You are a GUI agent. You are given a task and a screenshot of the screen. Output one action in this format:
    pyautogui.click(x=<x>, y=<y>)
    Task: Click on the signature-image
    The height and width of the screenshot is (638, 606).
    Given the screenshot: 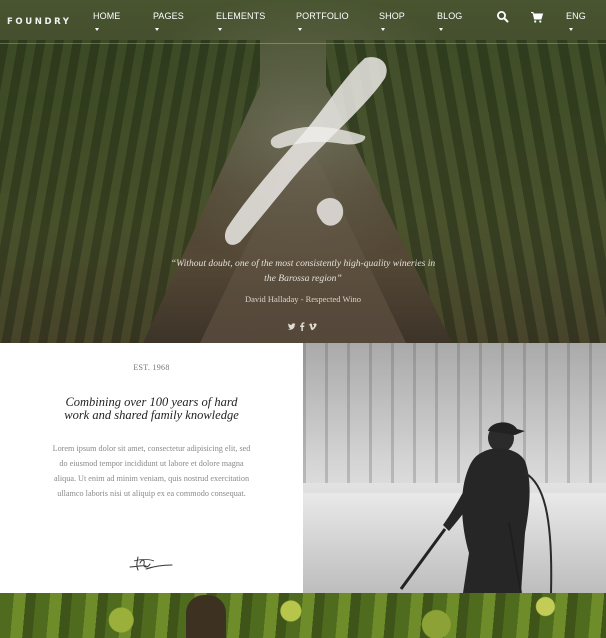 What is the action you would take?
    pyautogui.click(x=151, y=563)
    